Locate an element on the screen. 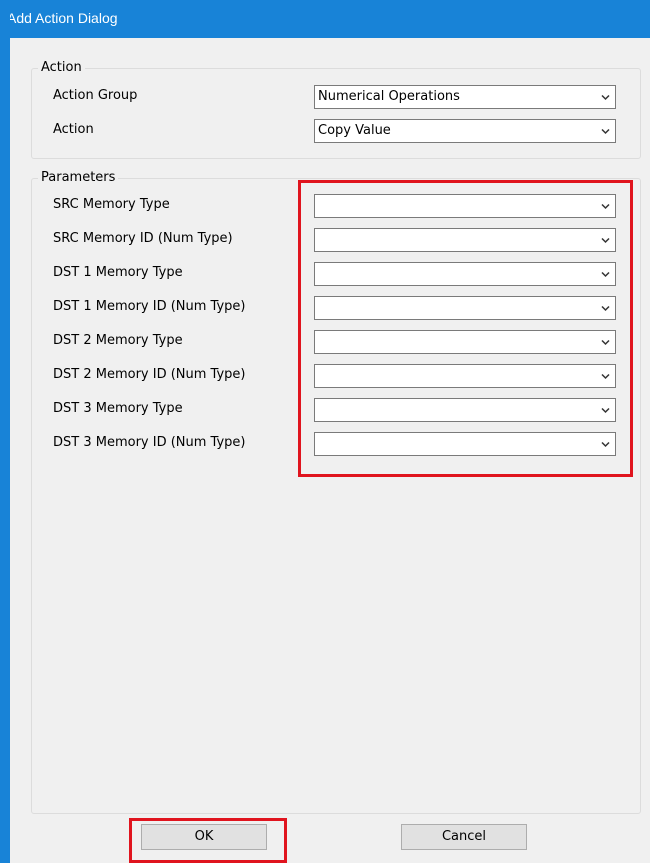 The height and width of the screenshot is (863, 650). param-select-dst3-memory-id is located at coordinates (465, 444).